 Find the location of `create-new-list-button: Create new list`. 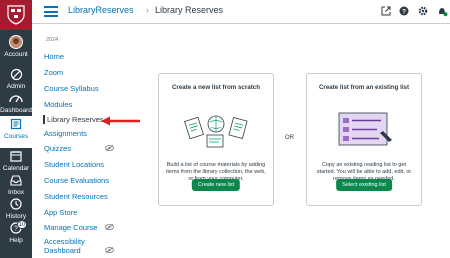

create-new-list-button: Create new list is located at coordinates (216, 185).